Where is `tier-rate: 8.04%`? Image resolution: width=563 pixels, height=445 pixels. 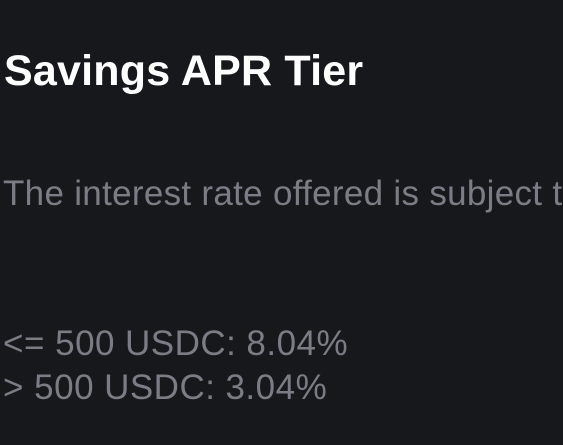
tier-rate: 8.04% is located at coordinates (297, 343).